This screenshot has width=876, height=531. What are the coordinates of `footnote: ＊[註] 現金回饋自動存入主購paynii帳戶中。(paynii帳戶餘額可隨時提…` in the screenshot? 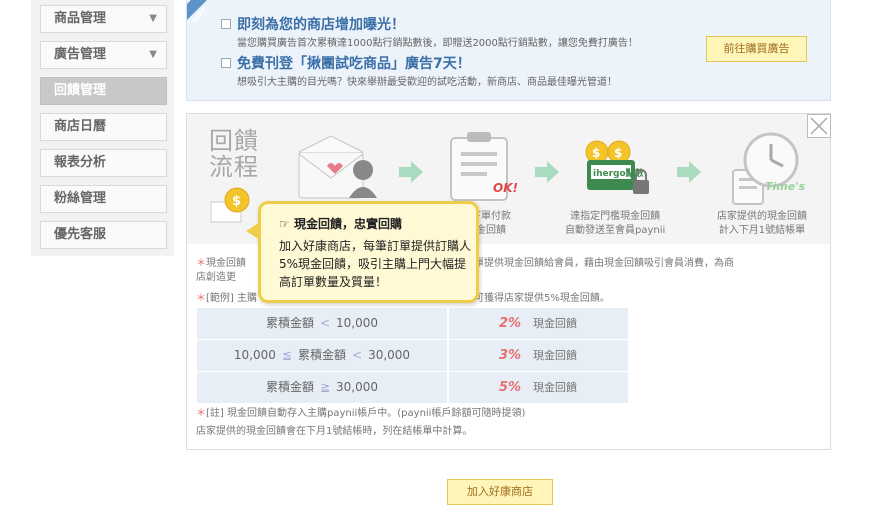 It's located at (360, 414).